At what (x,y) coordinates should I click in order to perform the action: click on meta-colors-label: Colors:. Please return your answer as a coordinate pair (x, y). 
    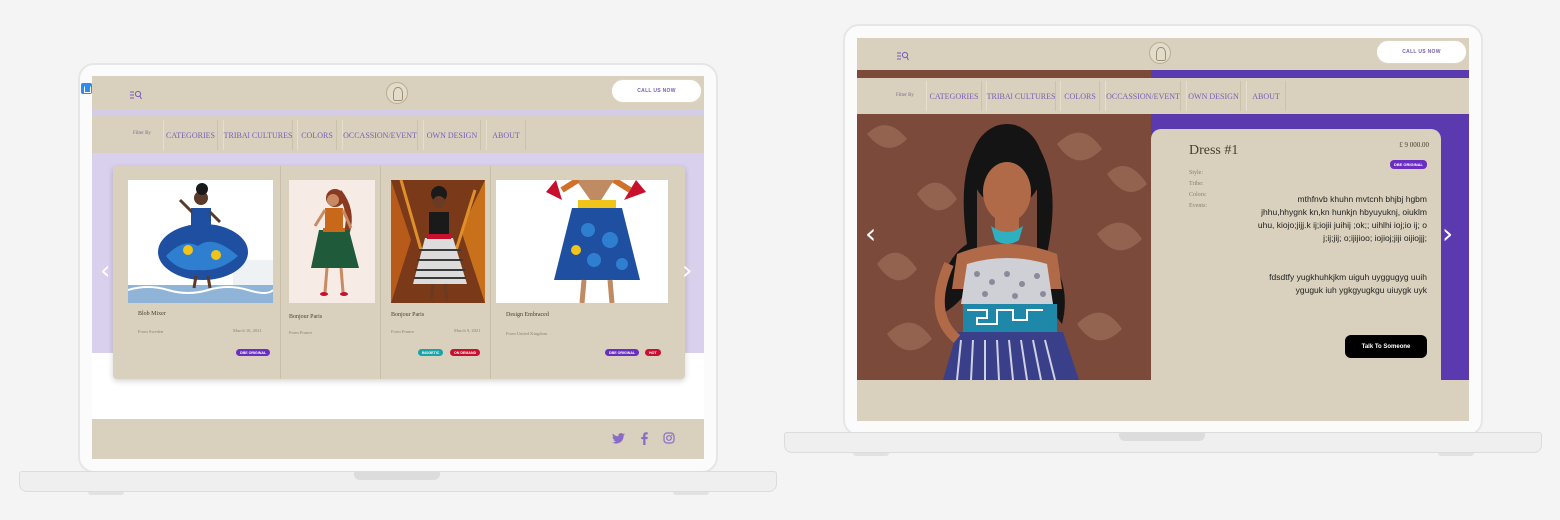
    Looking at the image, I should click on (1198, 195).